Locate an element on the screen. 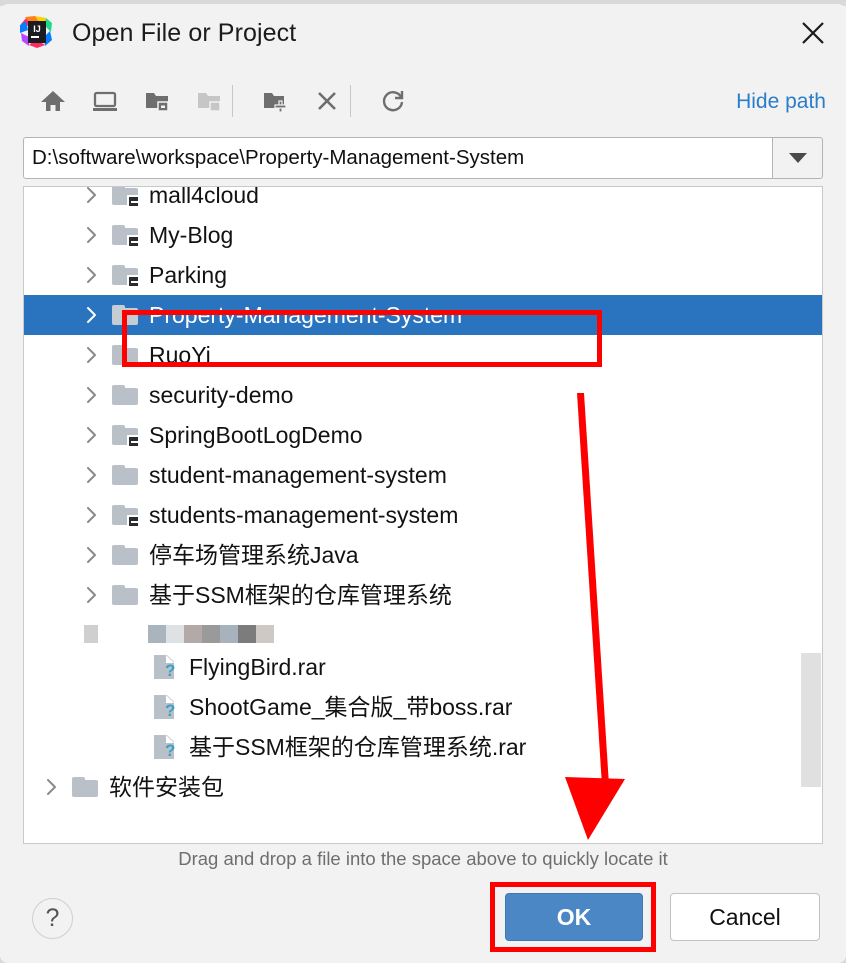 The image size is (846, 963). tree-row: 软件安装包 is located at coordinates (423, 787).